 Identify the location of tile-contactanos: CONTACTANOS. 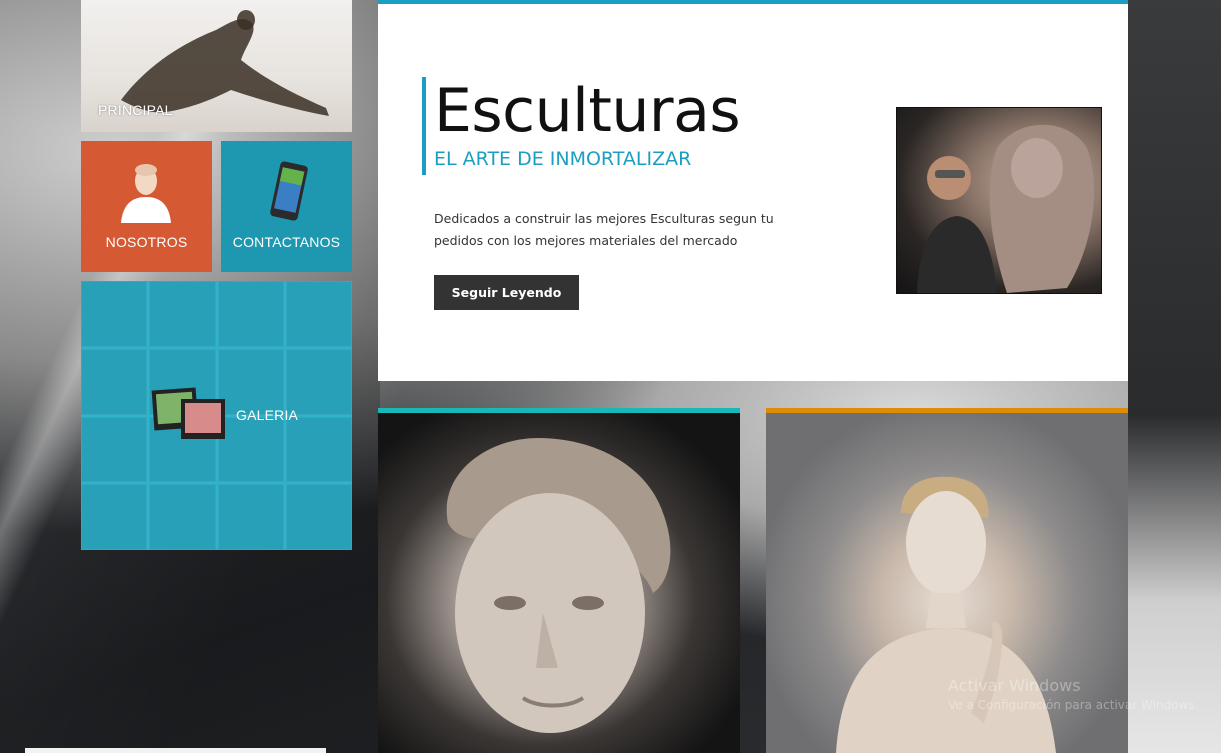
(286, 206).